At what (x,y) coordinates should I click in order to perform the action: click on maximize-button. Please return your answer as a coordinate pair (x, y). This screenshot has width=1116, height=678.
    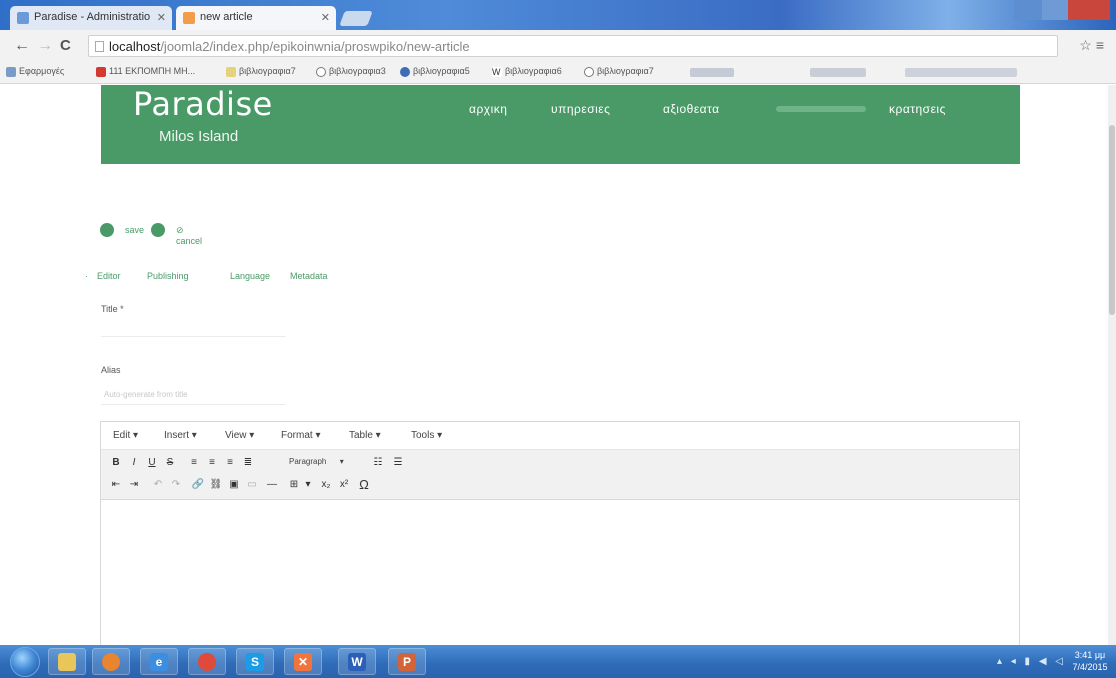
    Looking at the image, I should click on (1055, 10).